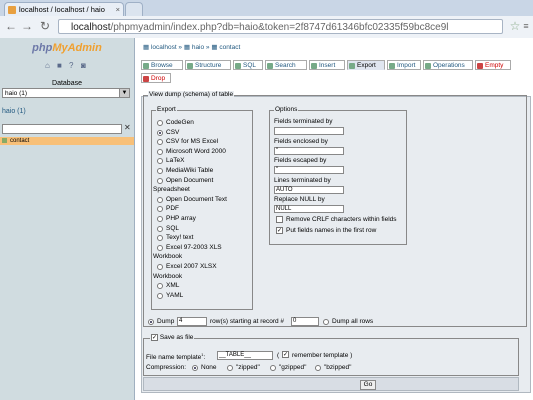 The width and height of the screenshot is (533, 400). I want to click on sidebar-table-label: contact, so click(20, 141).